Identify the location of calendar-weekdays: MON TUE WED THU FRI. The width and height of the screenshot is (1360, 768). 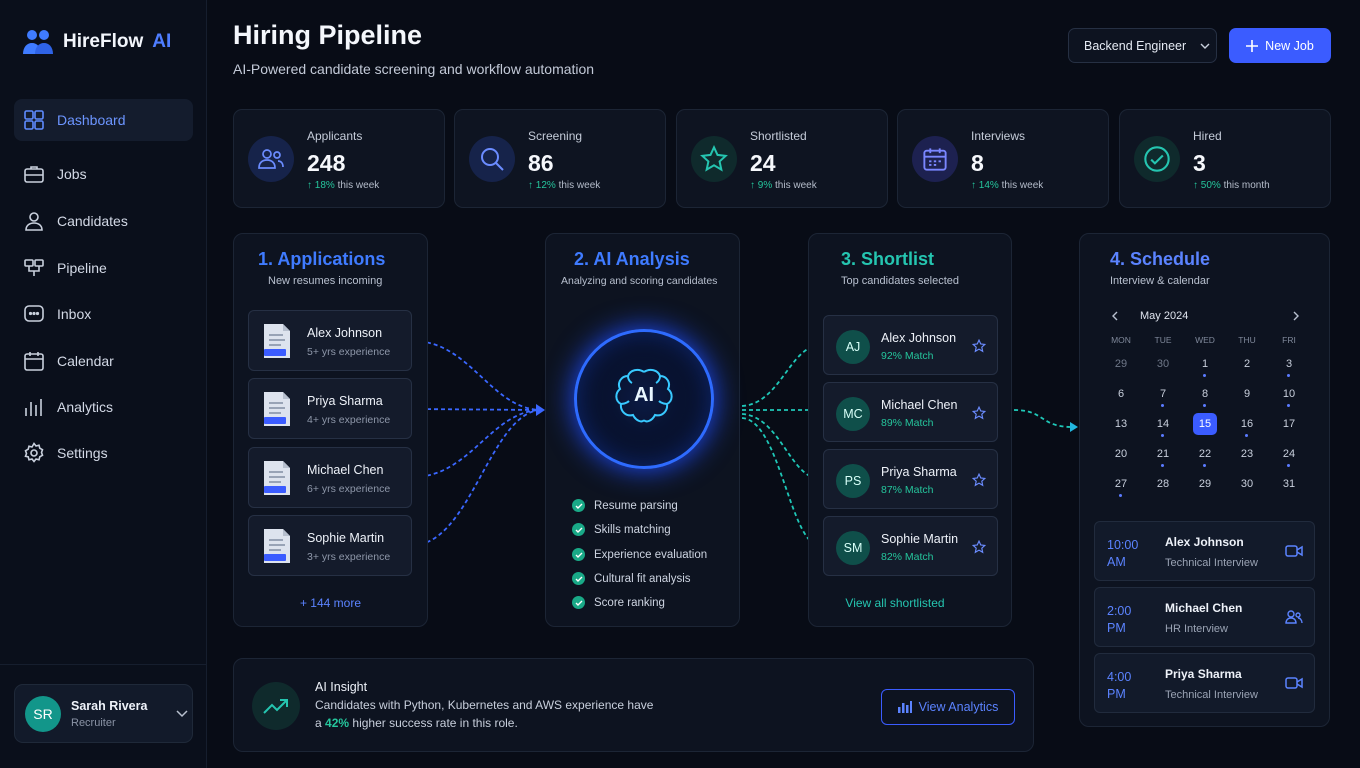
(1205, 340).